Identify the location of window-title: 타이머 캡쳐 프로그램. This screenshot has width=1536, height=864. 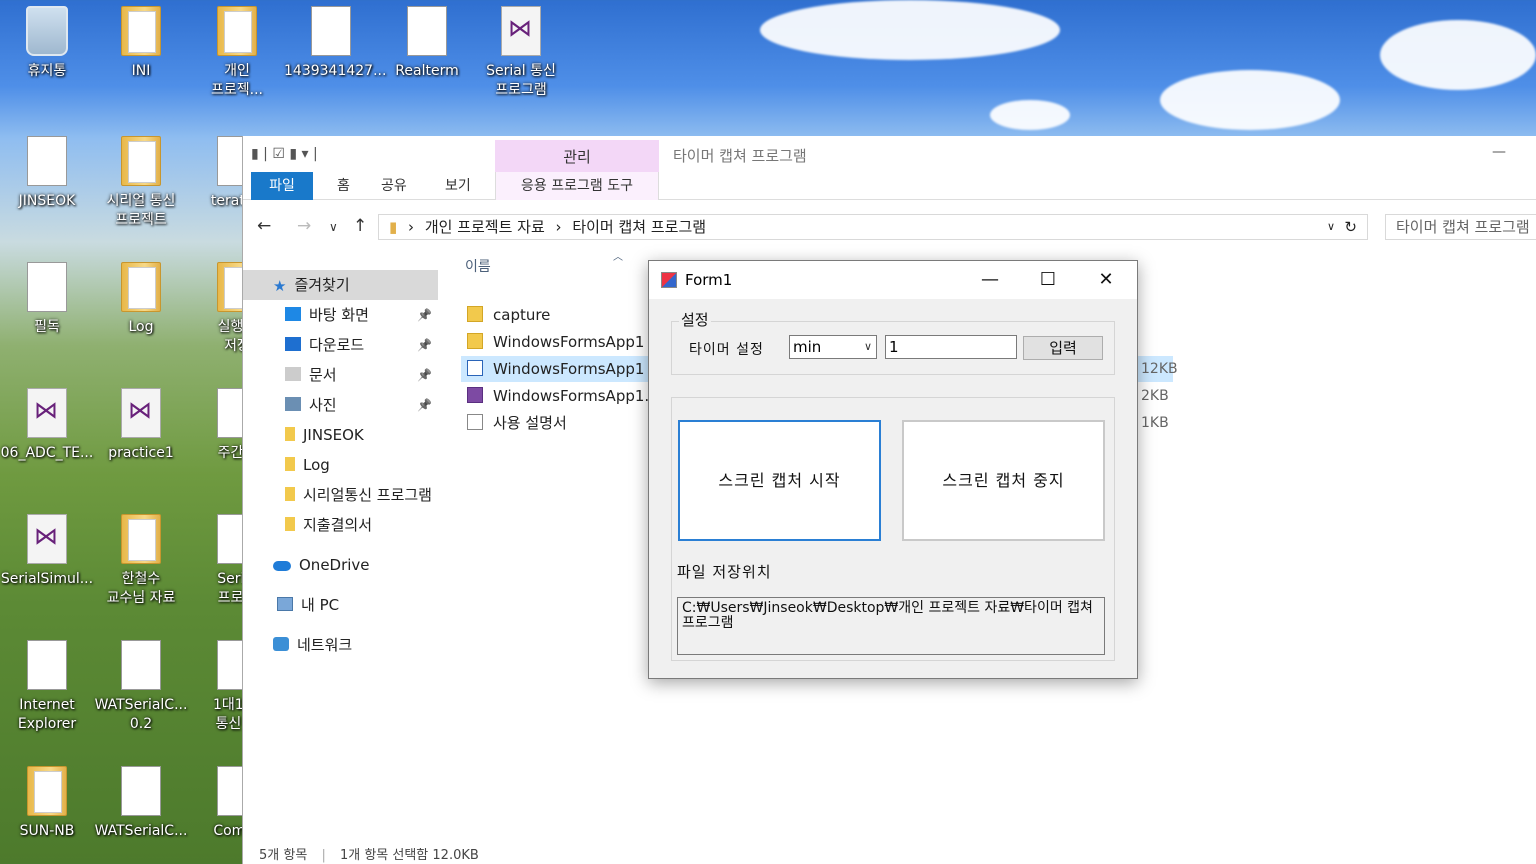
(740, 156).